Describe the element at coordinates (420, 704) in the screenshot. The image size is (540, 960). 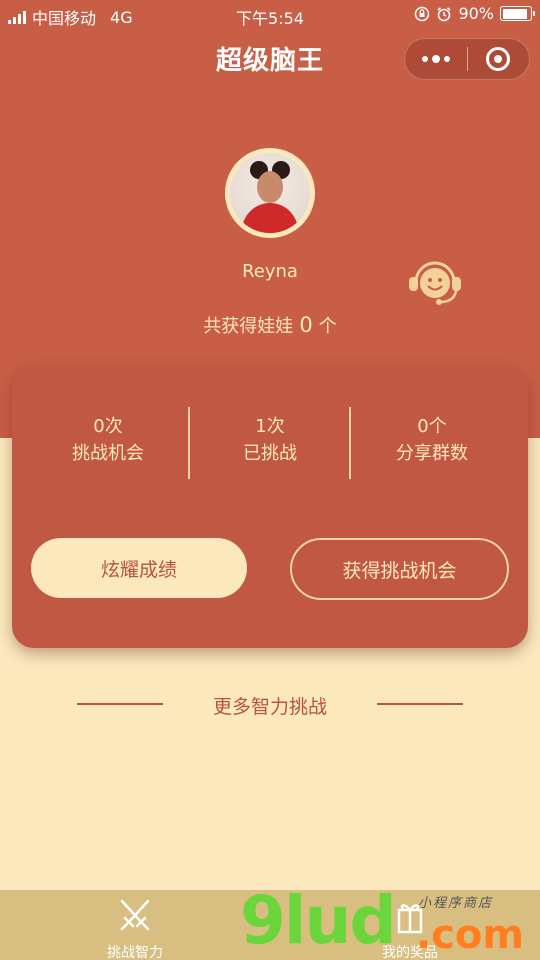
I see `divider-right` at that location.